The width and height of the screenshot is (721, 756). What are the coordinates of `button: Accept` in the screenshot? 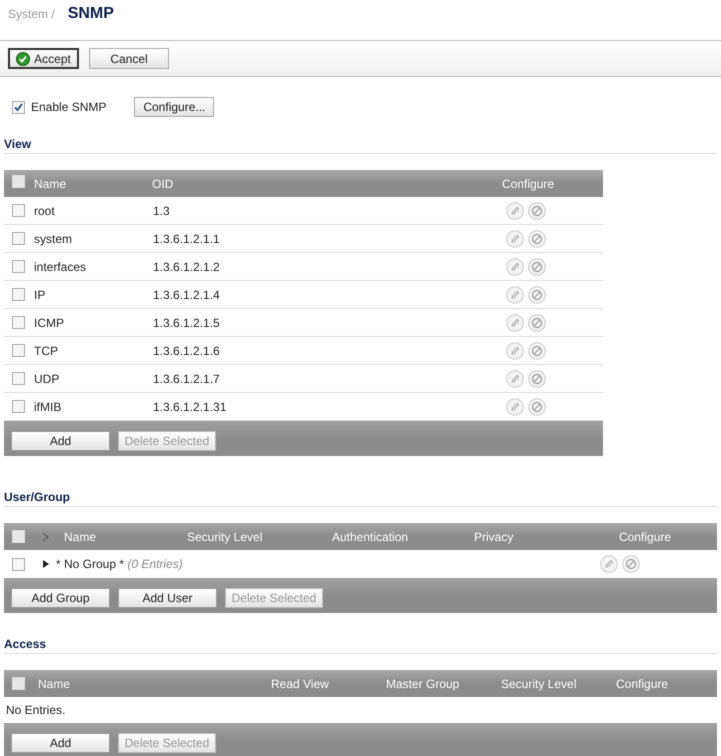 It's located at (43, 58).